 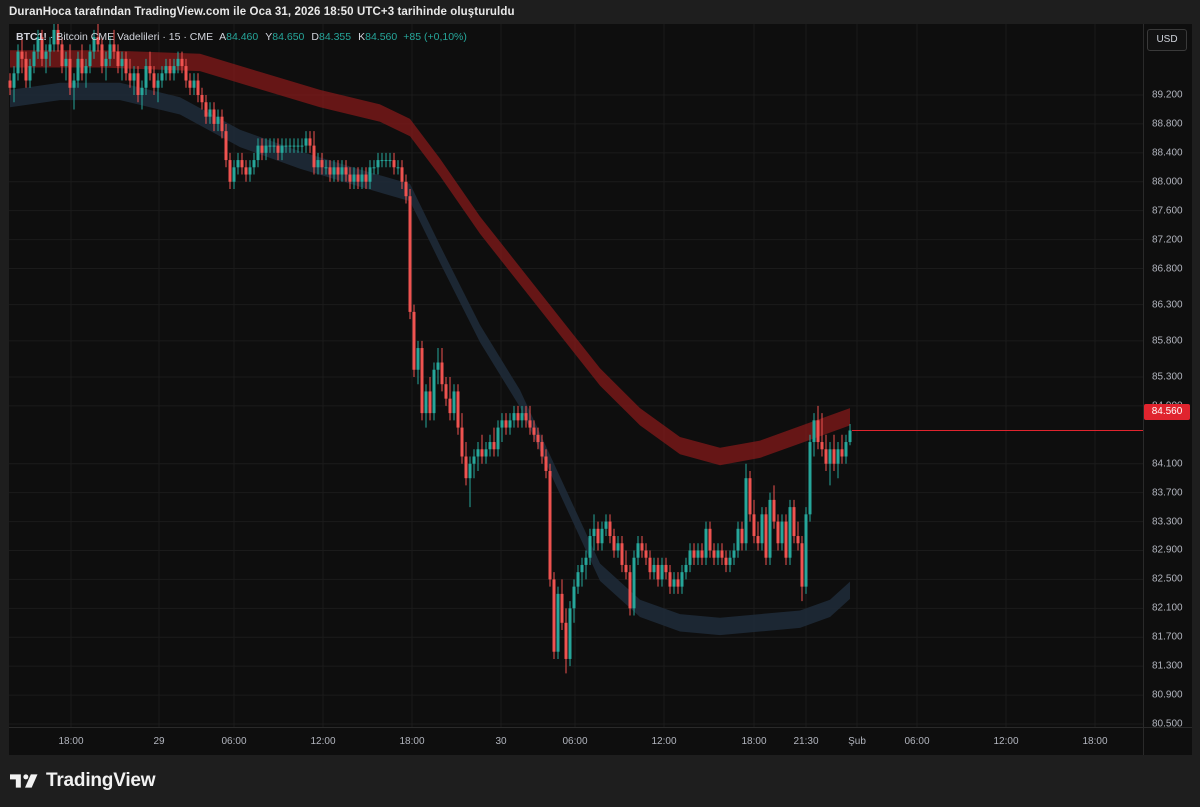 I want to click on price-tick-label: 85.800, so click(x=1167, y=341).